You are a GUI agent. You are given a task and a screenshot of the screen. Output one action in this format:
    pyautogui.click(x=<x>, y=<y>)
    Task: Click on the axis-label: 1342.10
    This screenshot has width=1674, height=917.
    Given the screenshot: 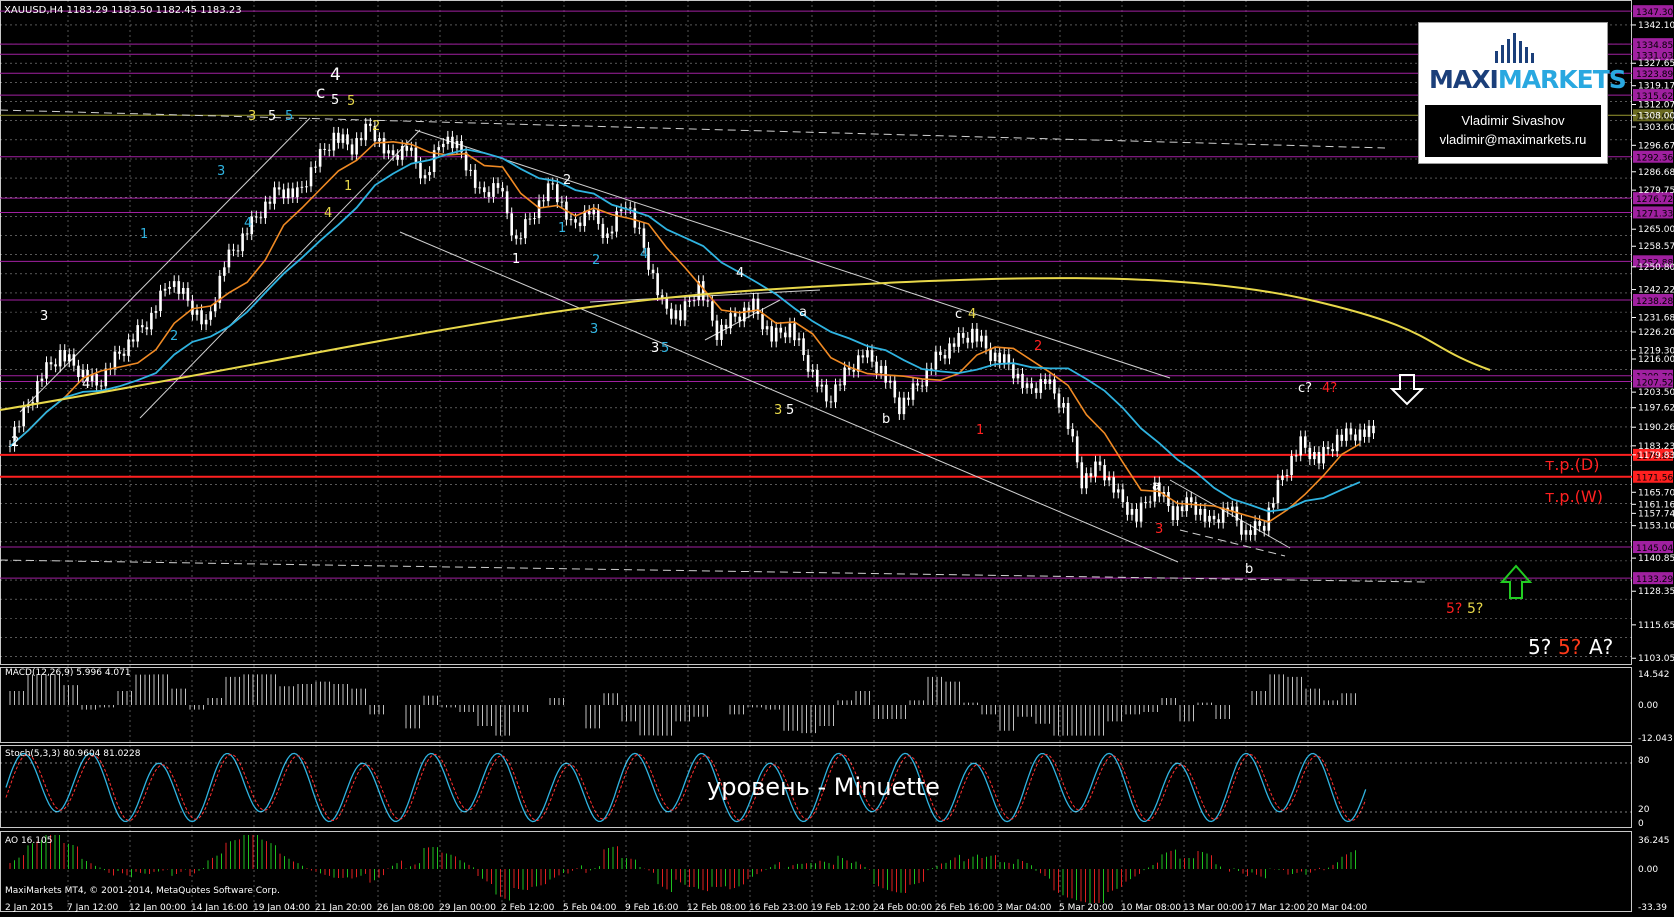 What is the action you would take?
    pyautogui.click(x=1656, y=26)
    